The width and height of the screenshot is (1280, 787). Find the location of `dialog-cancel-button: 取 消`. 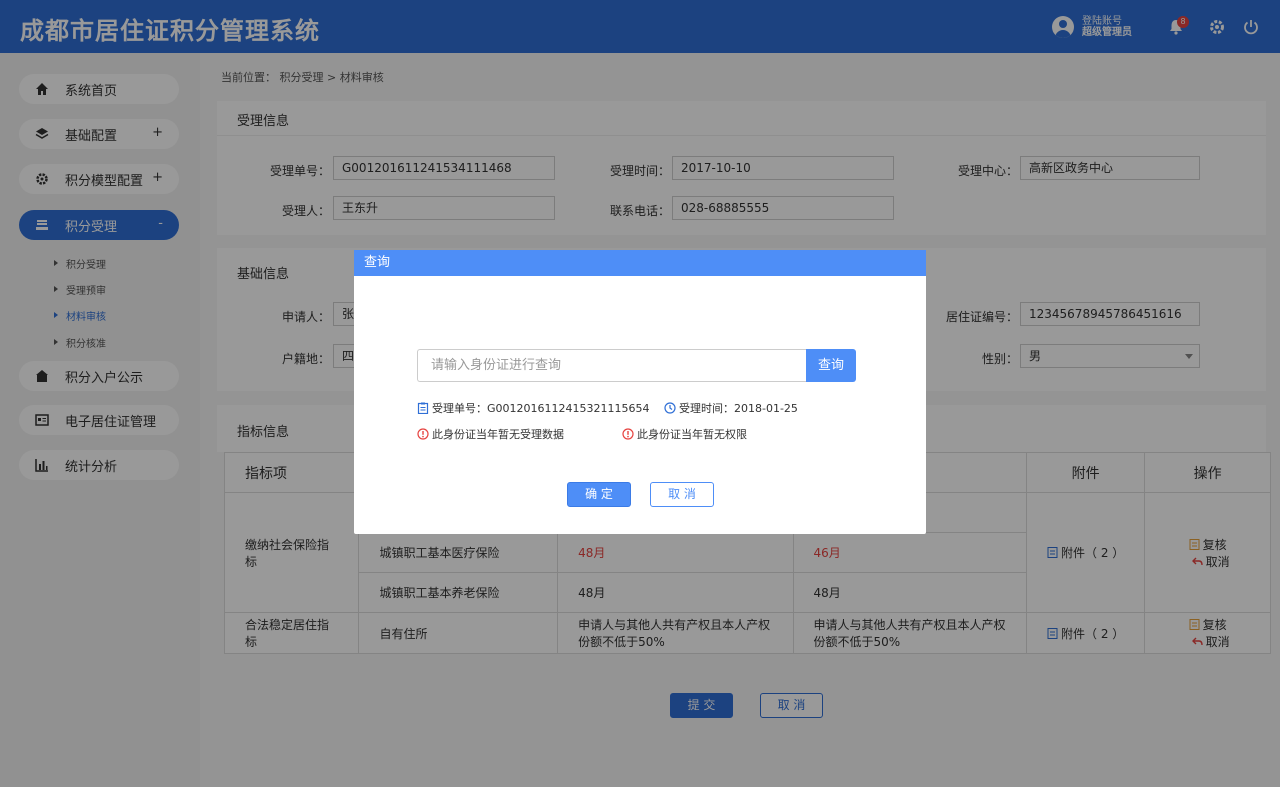

dialog-cancel-button: 取 消 is located at coordinates (682, 494).